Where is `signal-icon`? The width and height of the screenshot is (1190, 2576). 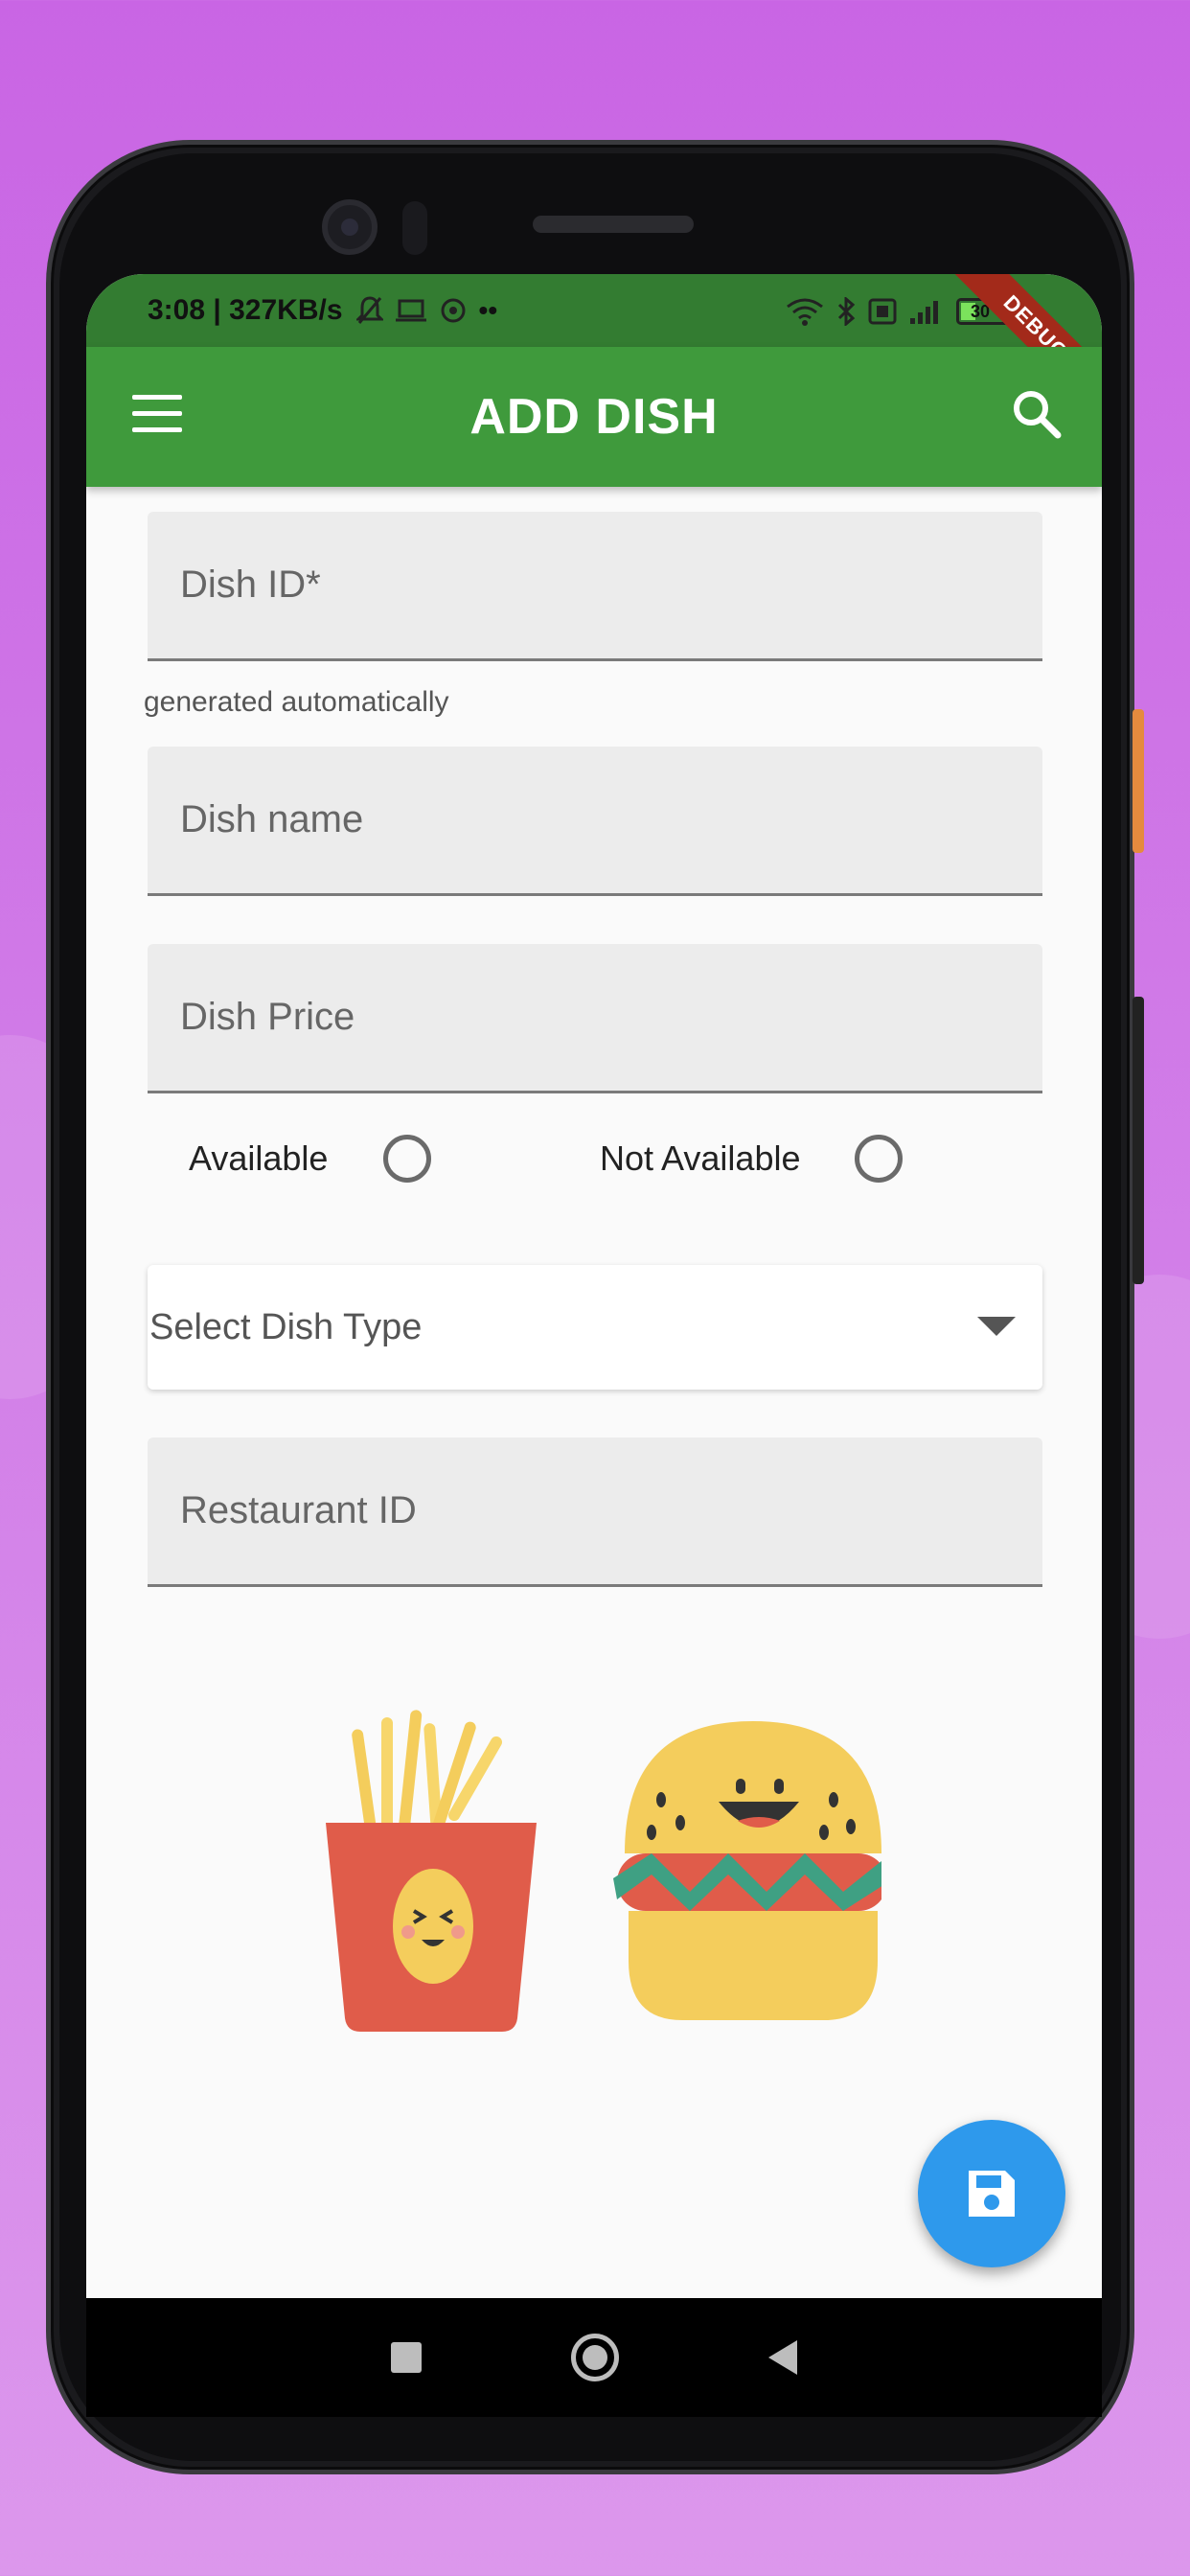
signal-icon is located at coordinates (924, 312).